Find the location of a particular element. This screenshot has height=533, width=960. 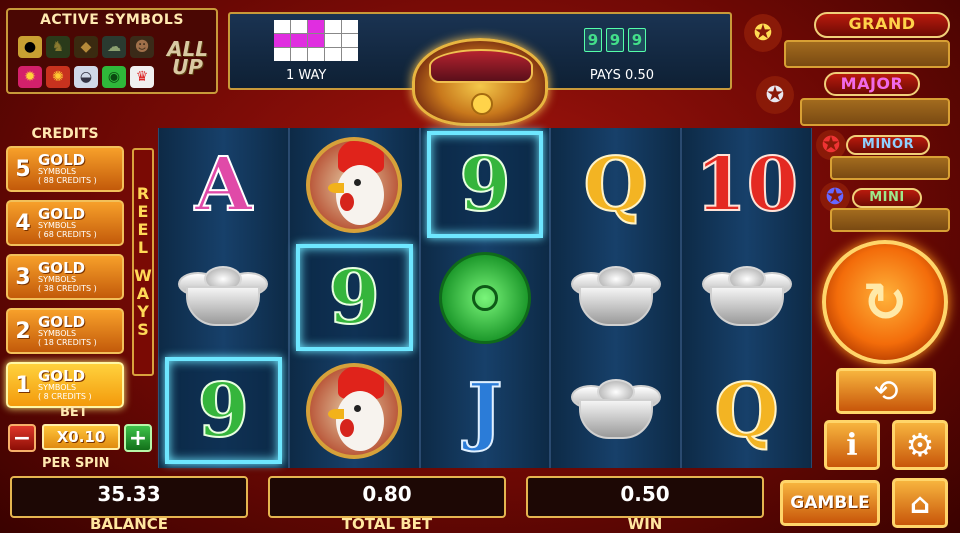

symbol-J: J is located at coordinates (484, 410).